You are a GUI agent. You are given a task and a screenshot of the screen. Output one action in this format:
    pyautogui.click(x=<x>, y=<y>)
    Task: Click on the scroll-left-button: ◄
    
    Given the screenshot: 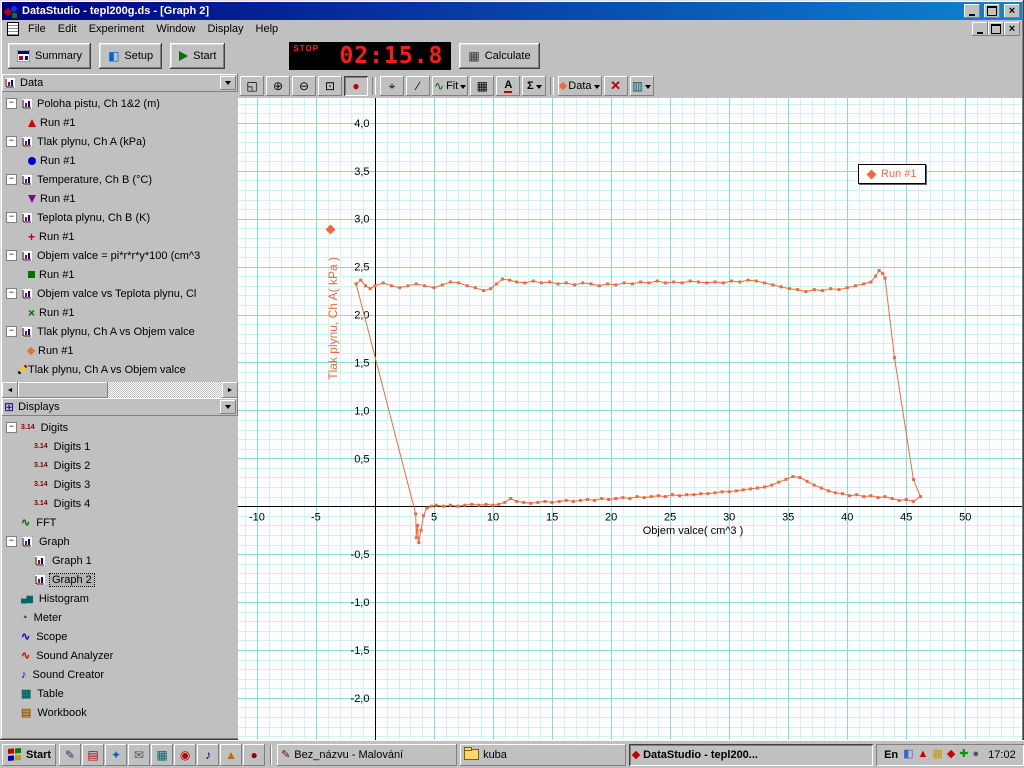 What is the action you would take?
    pyautogui.click(x=10, y=390)
    